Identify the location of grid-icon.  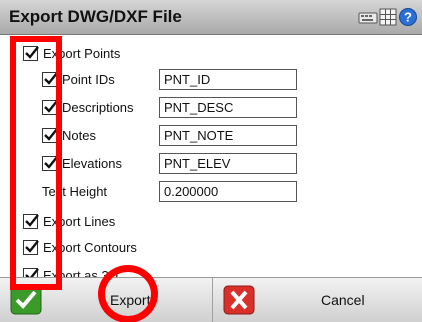
(388, 19).